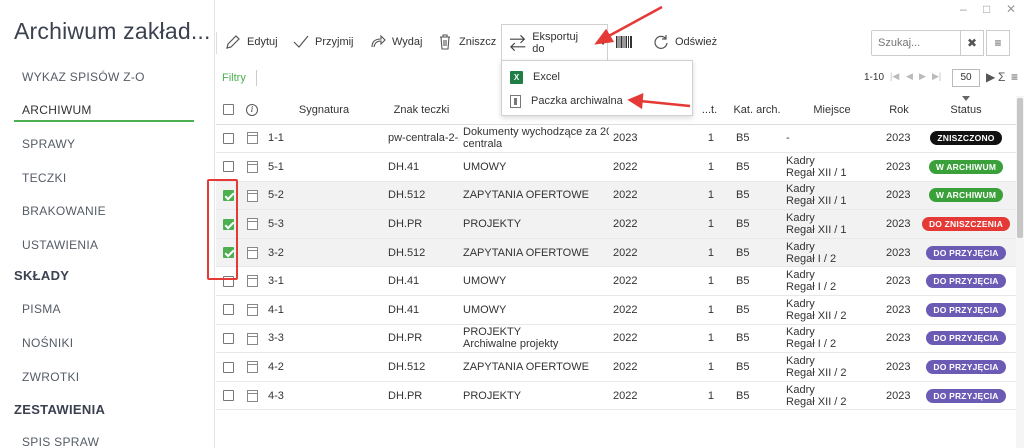 The height and width of the screenshot is (448, 1024). I want to click on select-all-checkbox, so click(228, 110).